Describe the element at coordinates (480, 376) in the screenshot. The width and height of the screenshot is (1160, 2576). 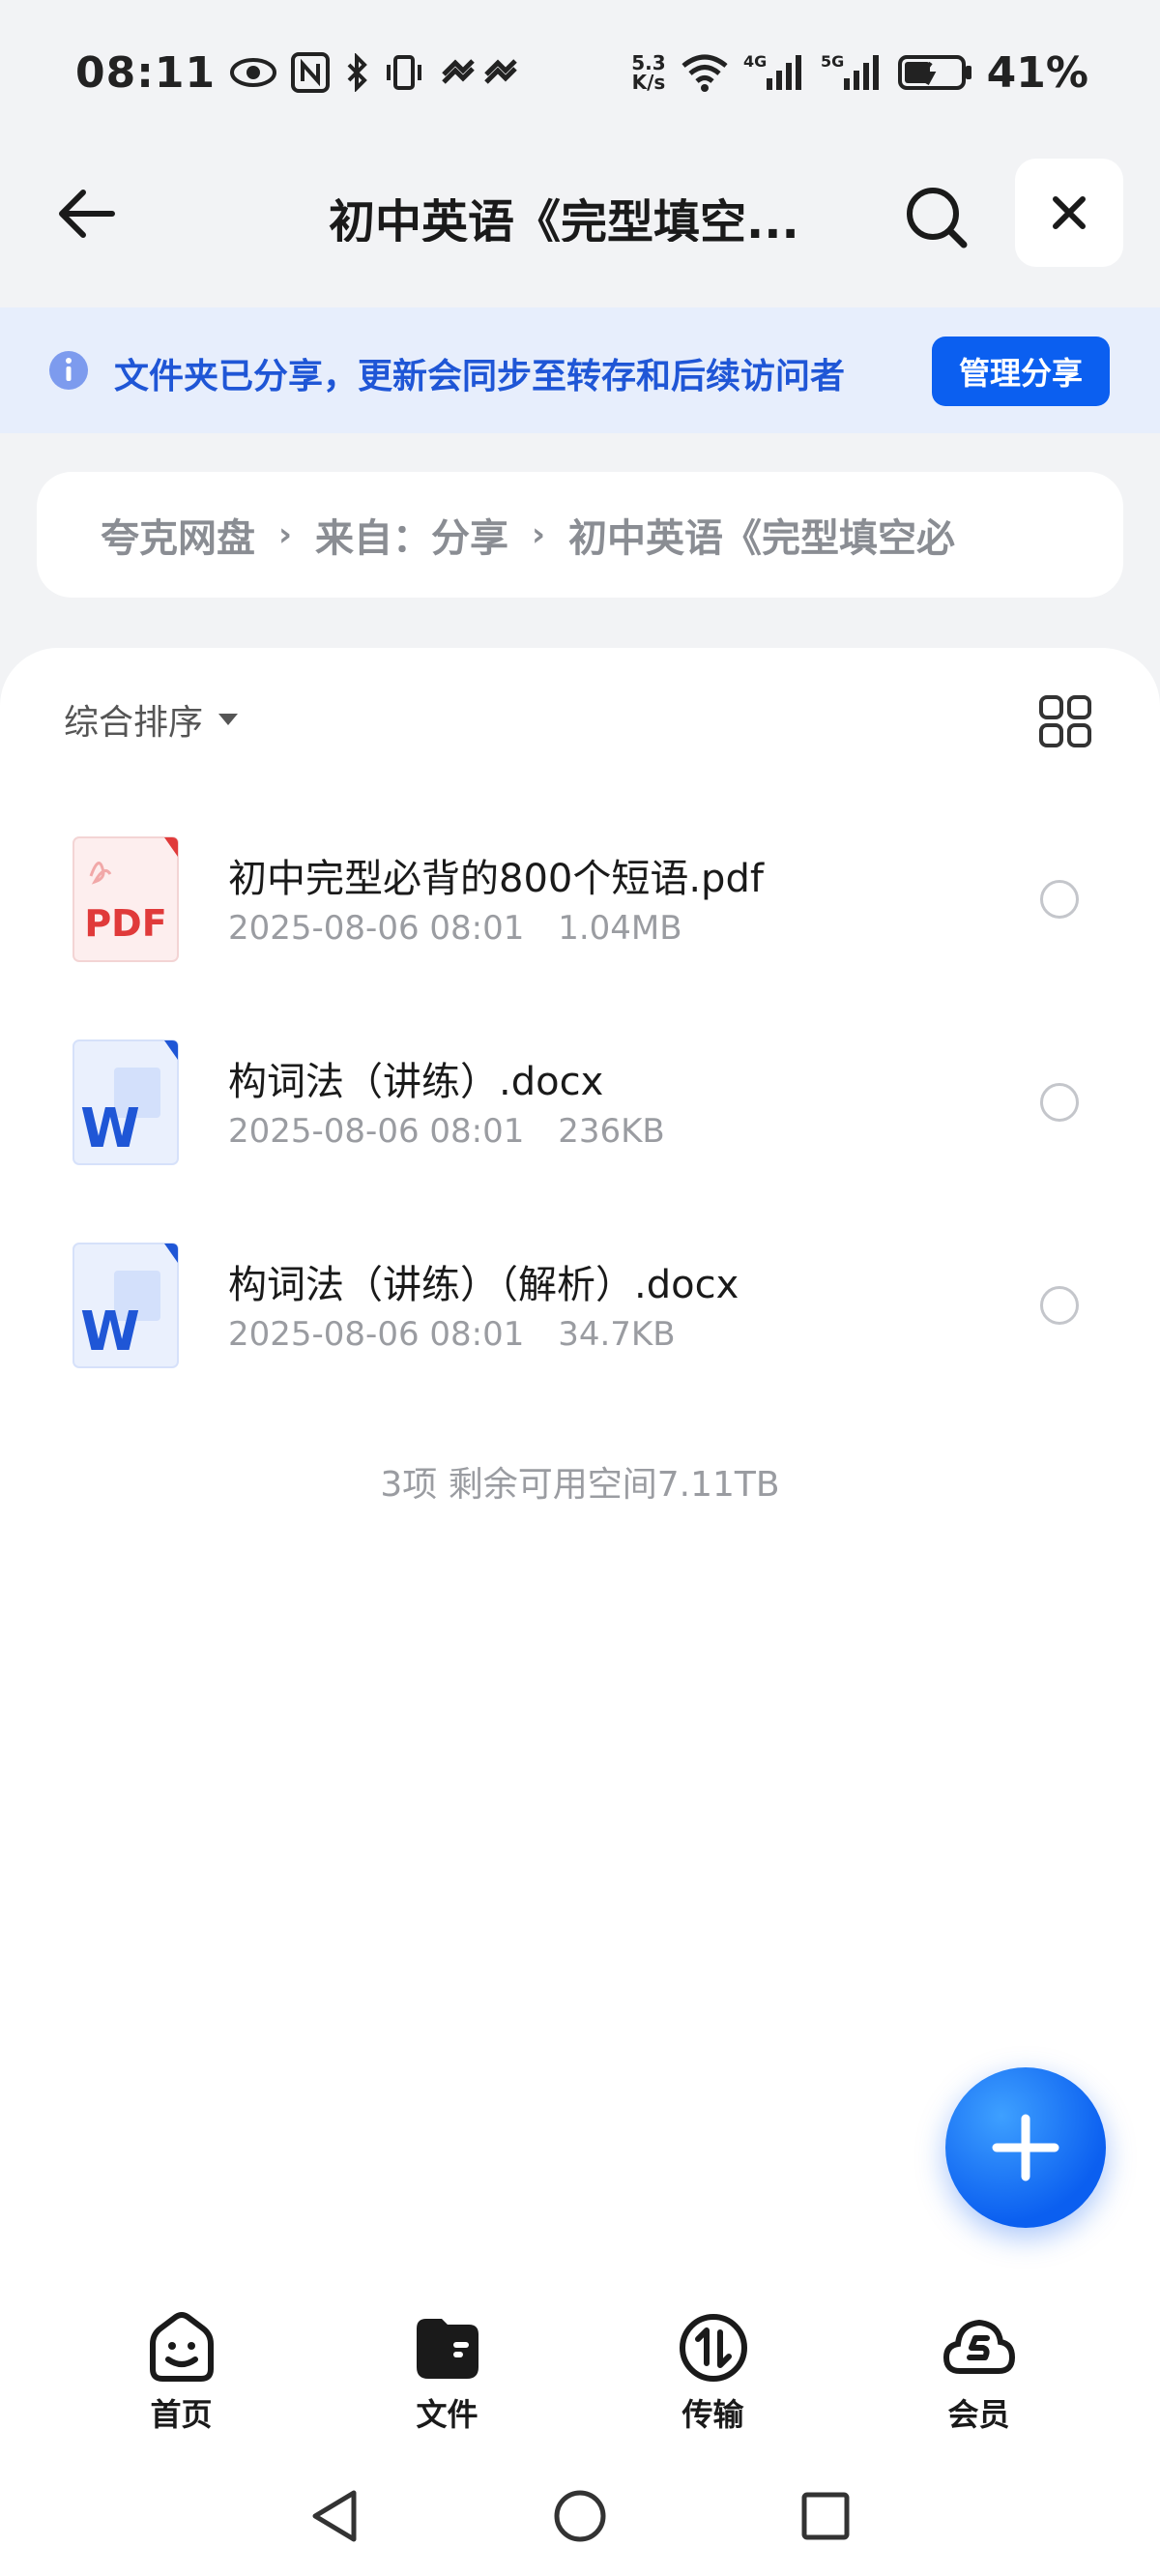
I see `share-status-text: 文件夹已分享，更新会同步至转存和后续访问者` at that location.